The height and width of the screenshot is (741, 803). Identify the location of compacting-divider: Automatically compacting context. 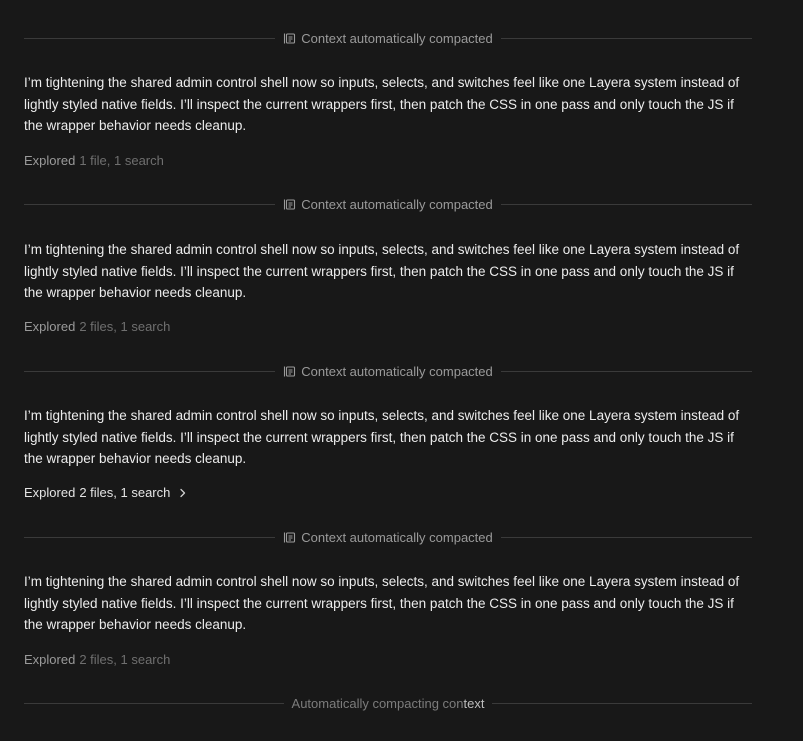
(388, 703).